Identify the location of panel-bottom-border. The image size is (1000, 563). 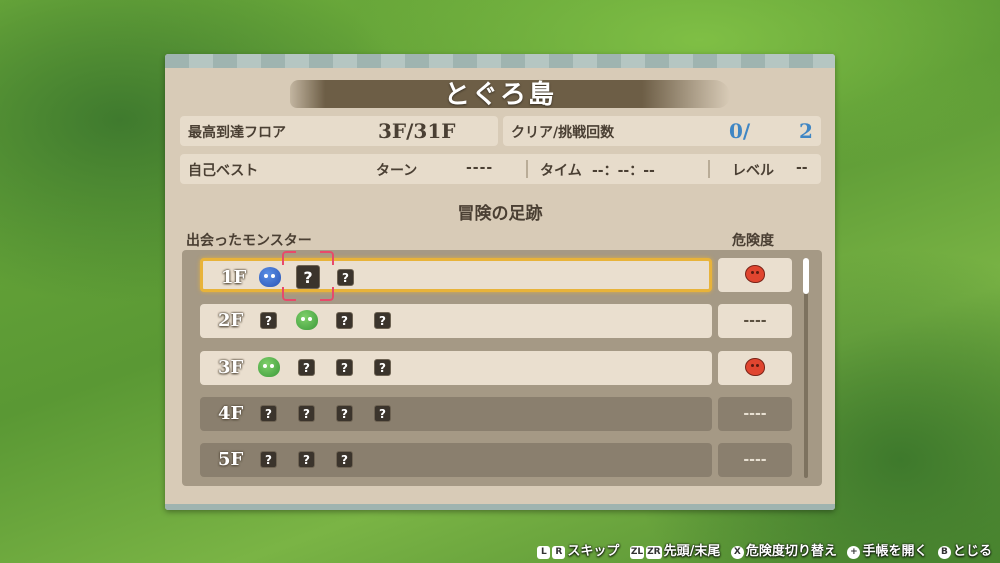
(500, 507).